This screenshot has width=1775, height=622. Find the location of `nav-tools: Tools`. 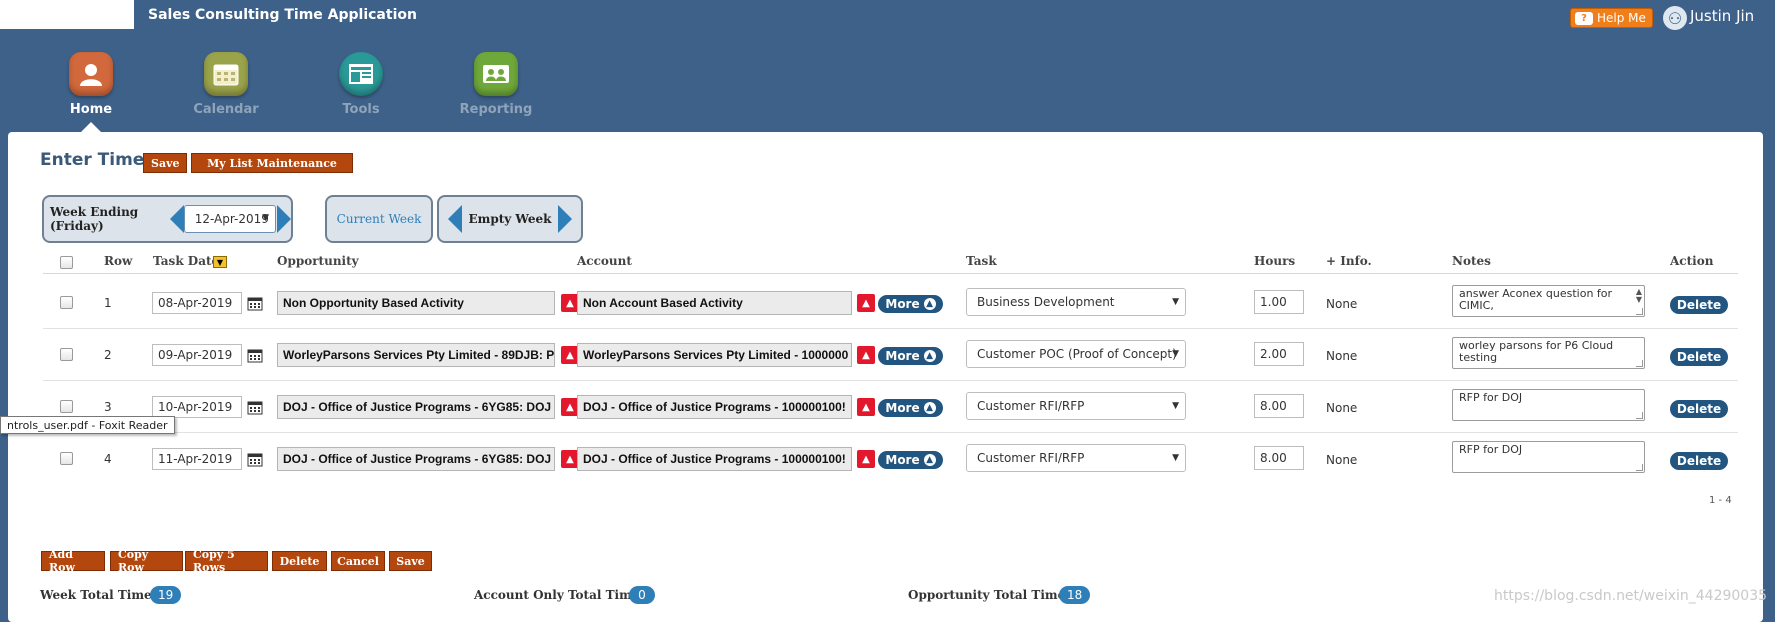

nav-tools: Tools is located at coordinates (361, 84).